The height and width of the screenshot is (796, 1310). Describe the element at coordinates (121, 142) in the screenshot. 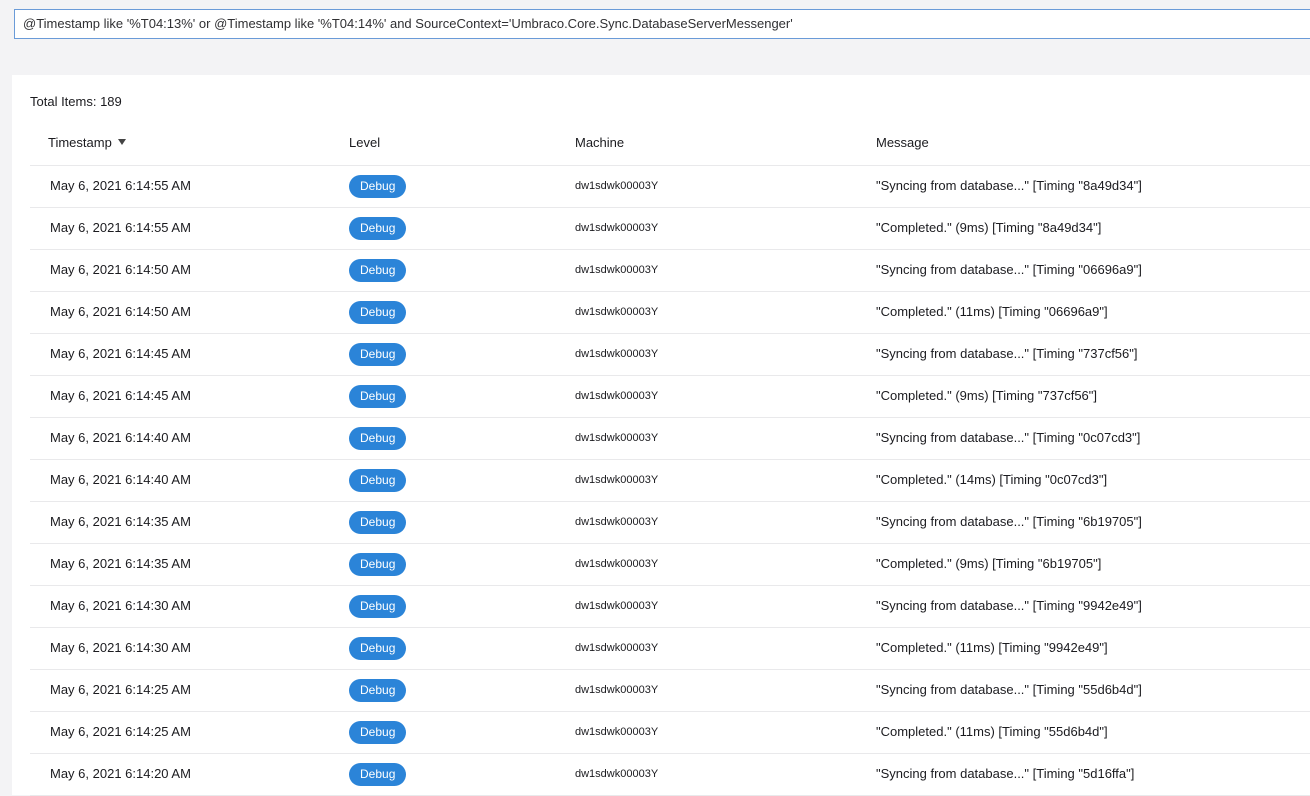

I see `caret-down-icon` at that location.